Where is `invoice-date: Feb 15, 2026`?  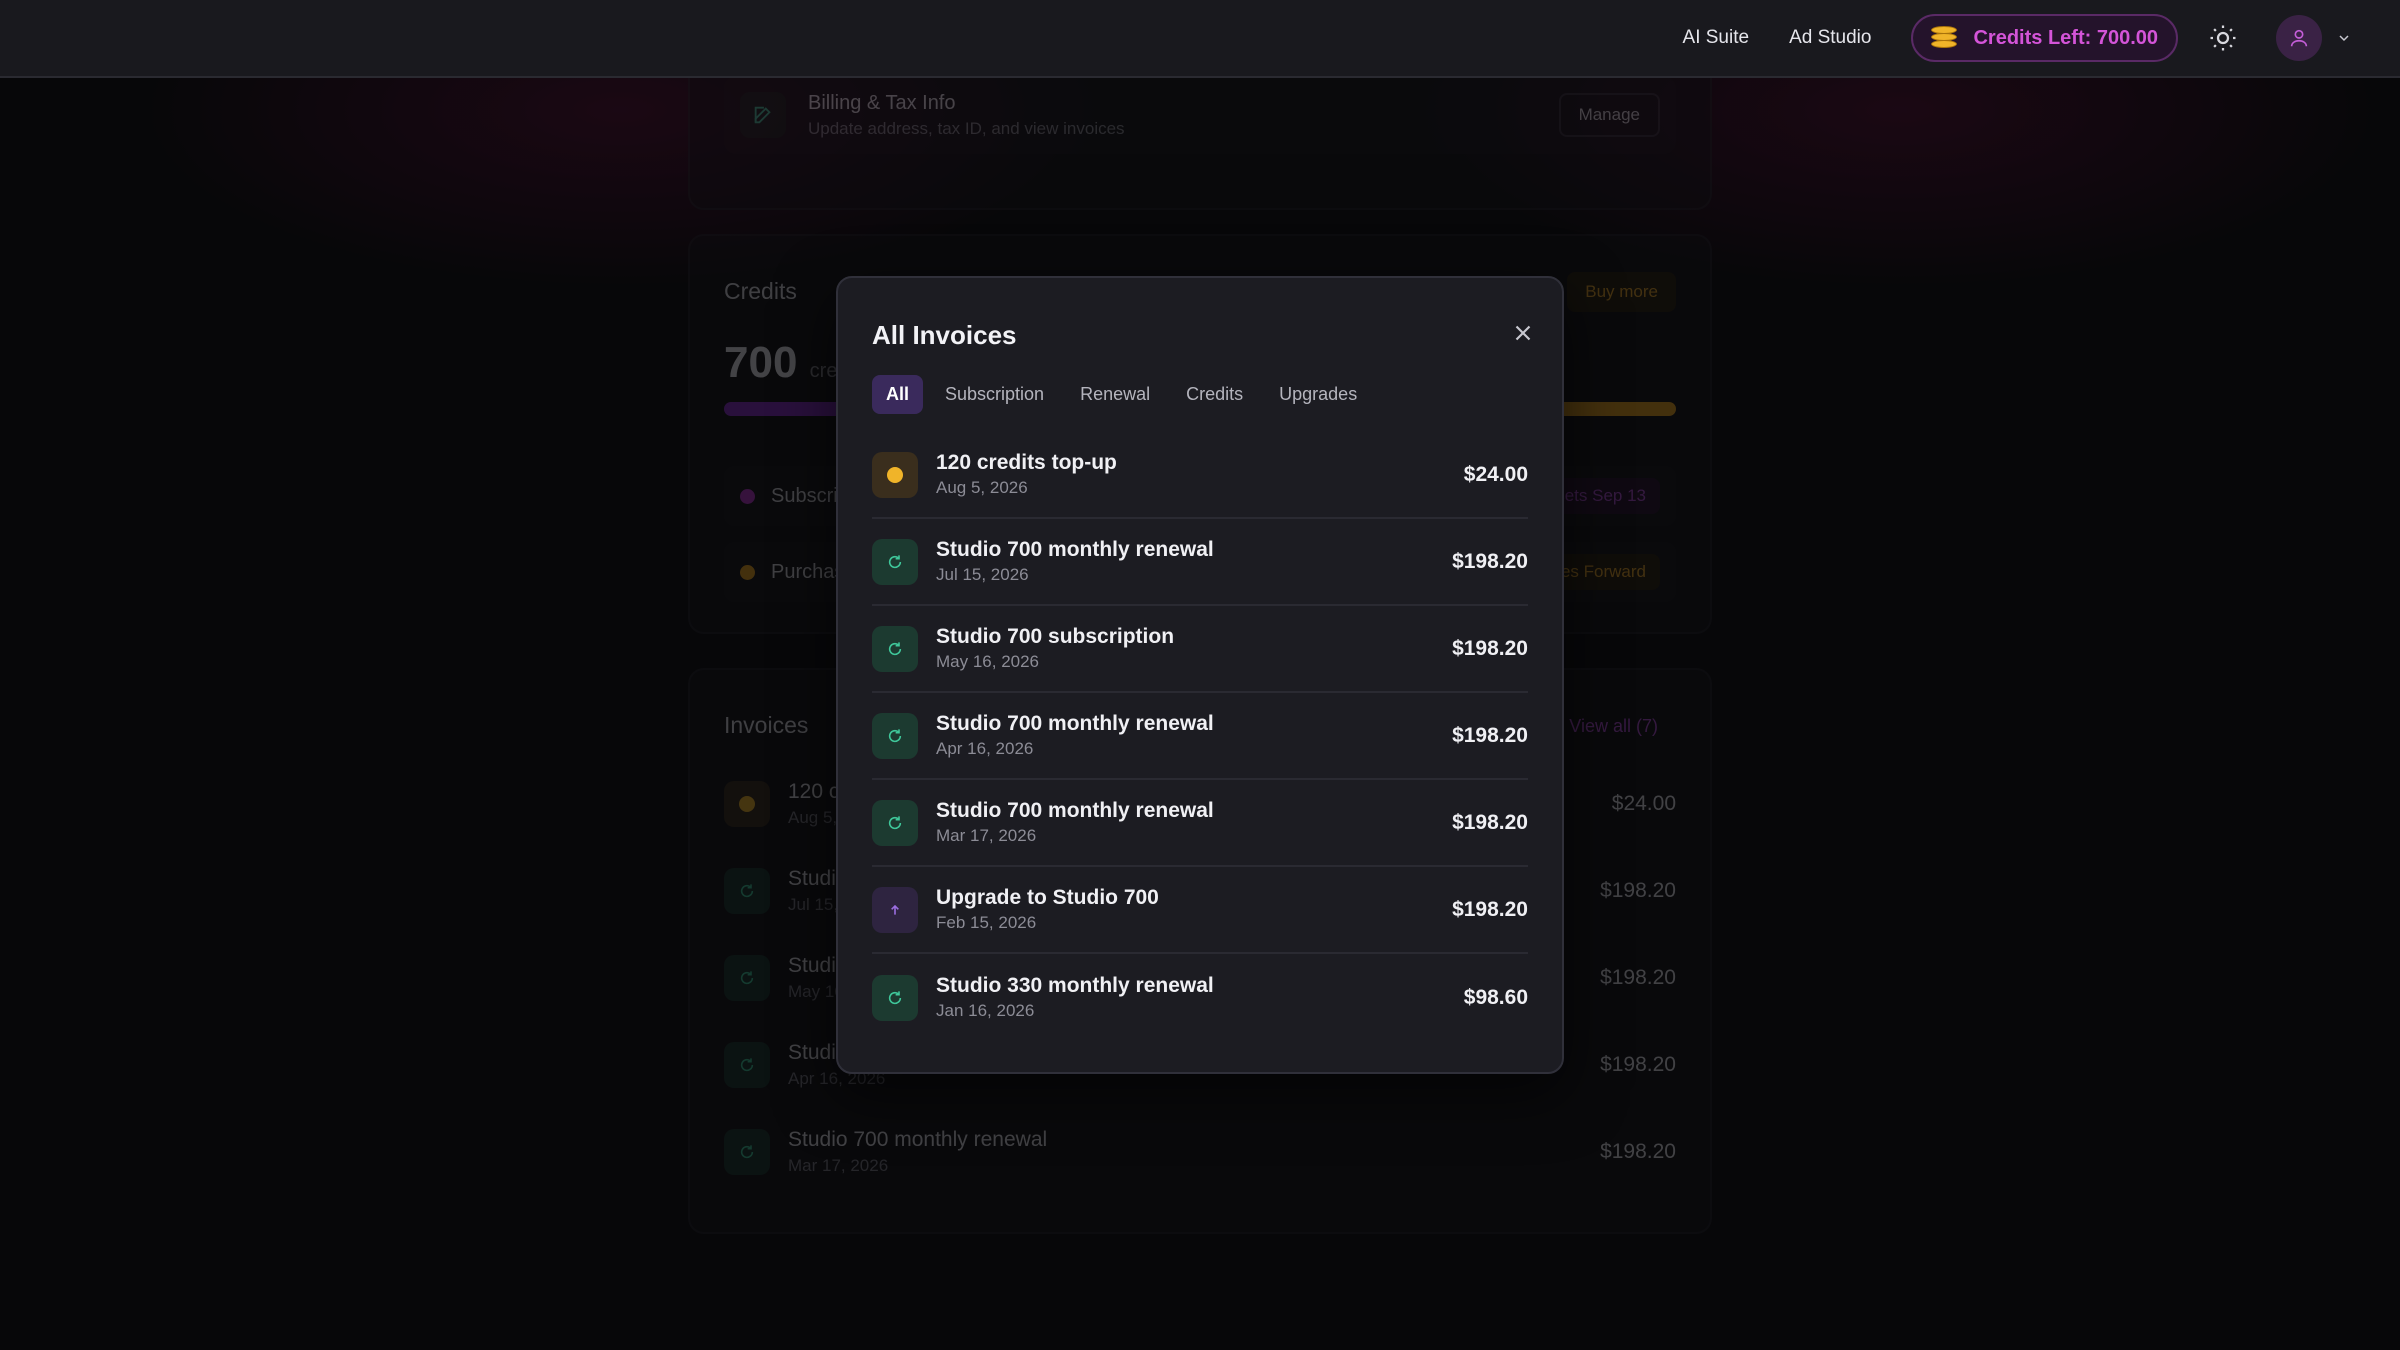 invoice-date: Feb 15, 2026 is located at coordinates (986, 922).